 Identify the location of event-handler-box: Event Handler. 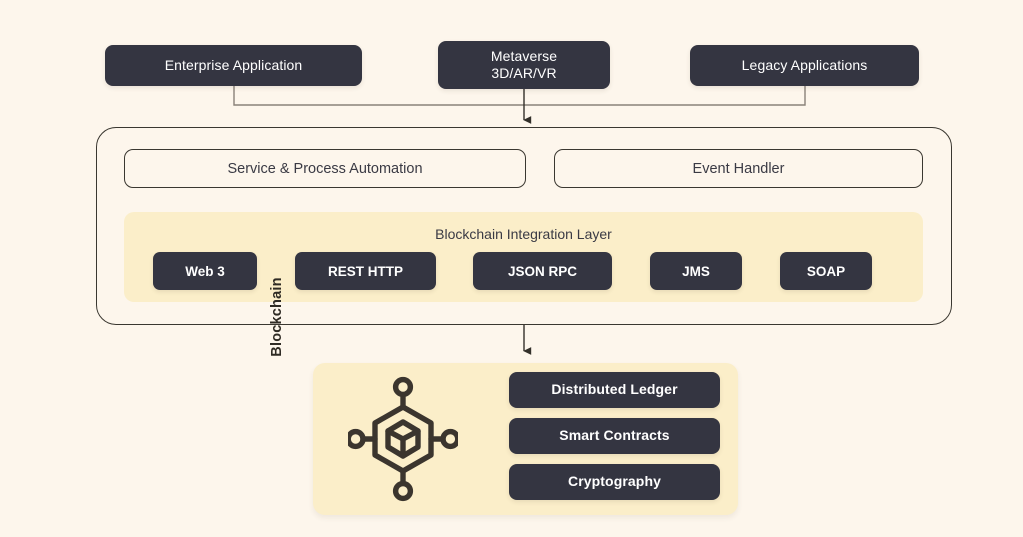
(738, 168).